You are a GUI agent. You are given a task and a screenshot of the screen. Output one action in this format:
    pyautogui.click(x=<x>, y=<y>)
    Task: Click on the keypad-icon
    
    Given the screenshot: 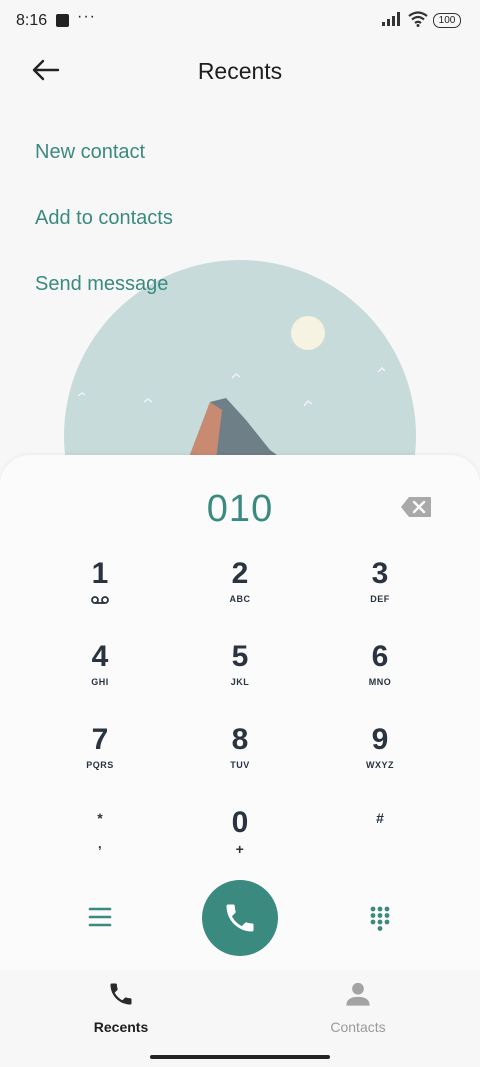 What is the action you would take?
    pyautogui.click(x=380, y=918)
    